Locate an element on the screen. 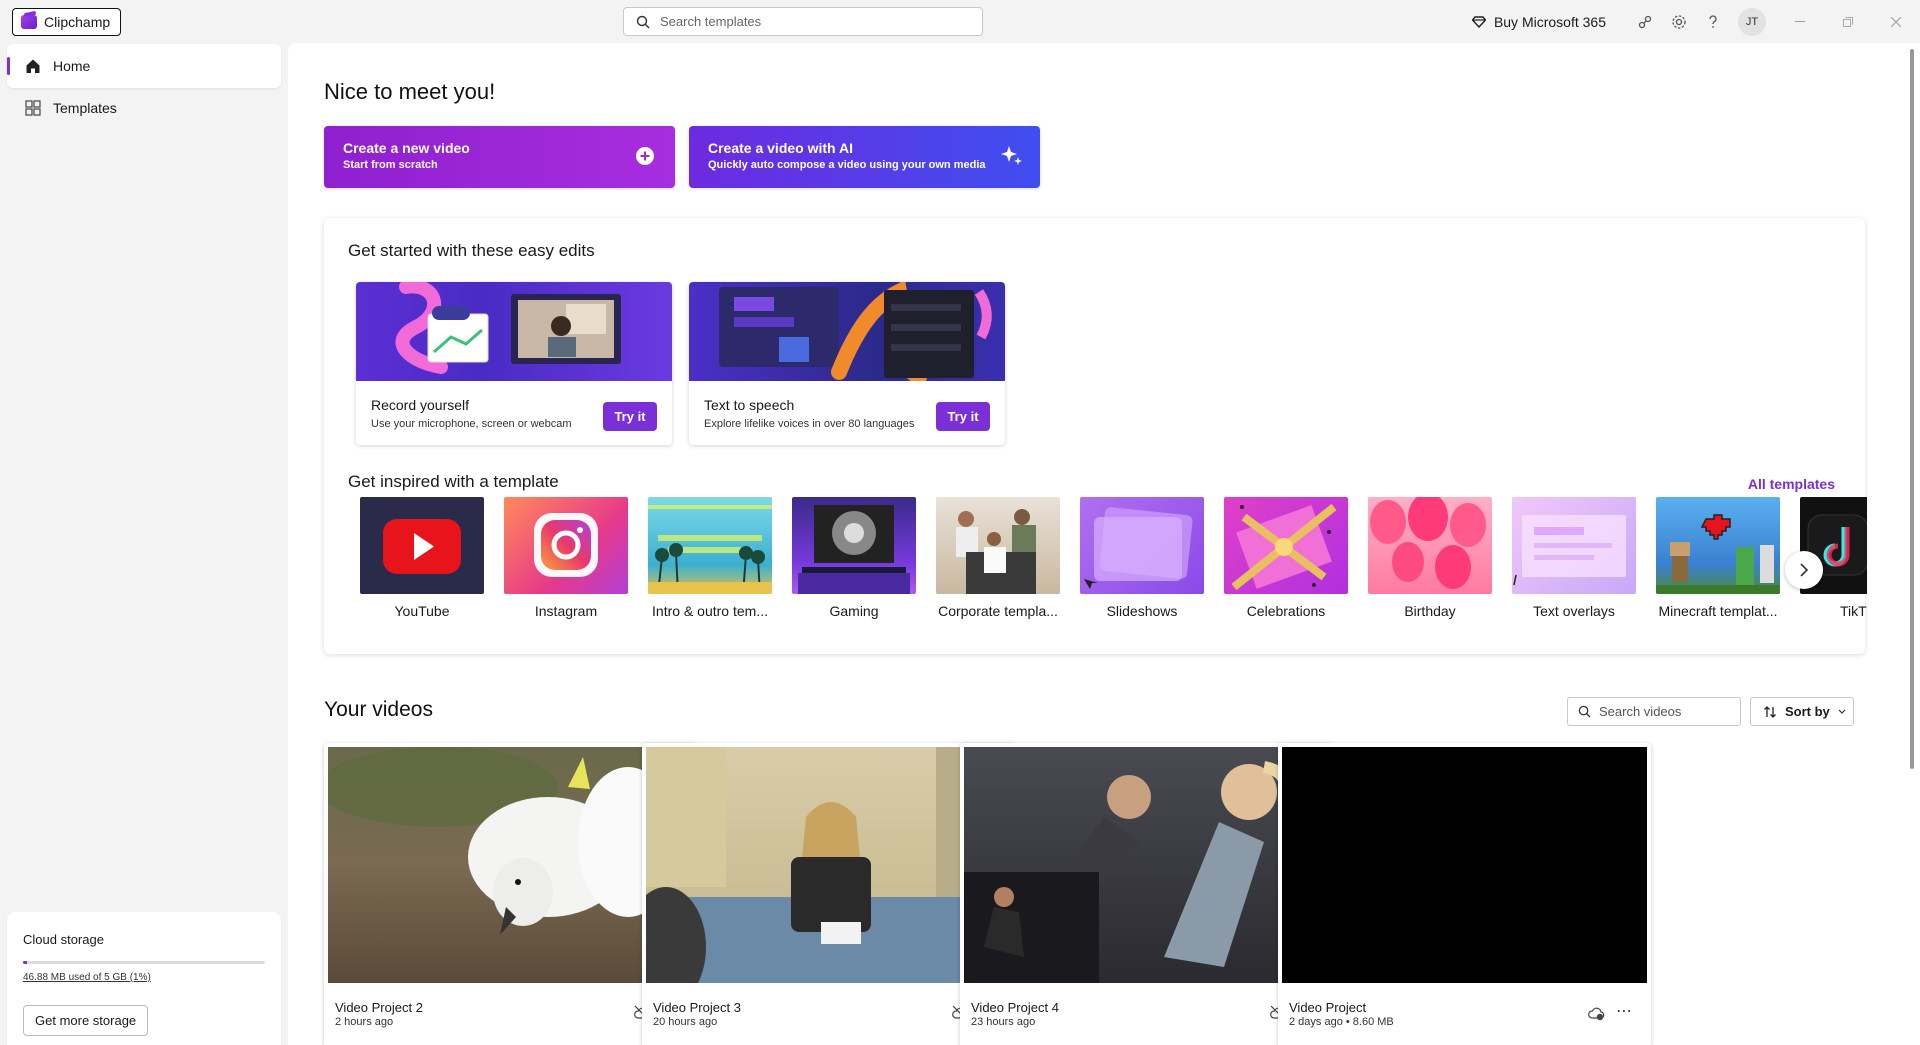 The width and height of the screenshot is (1920, 1045). video-search-input is located at coordinates (1664, 711).